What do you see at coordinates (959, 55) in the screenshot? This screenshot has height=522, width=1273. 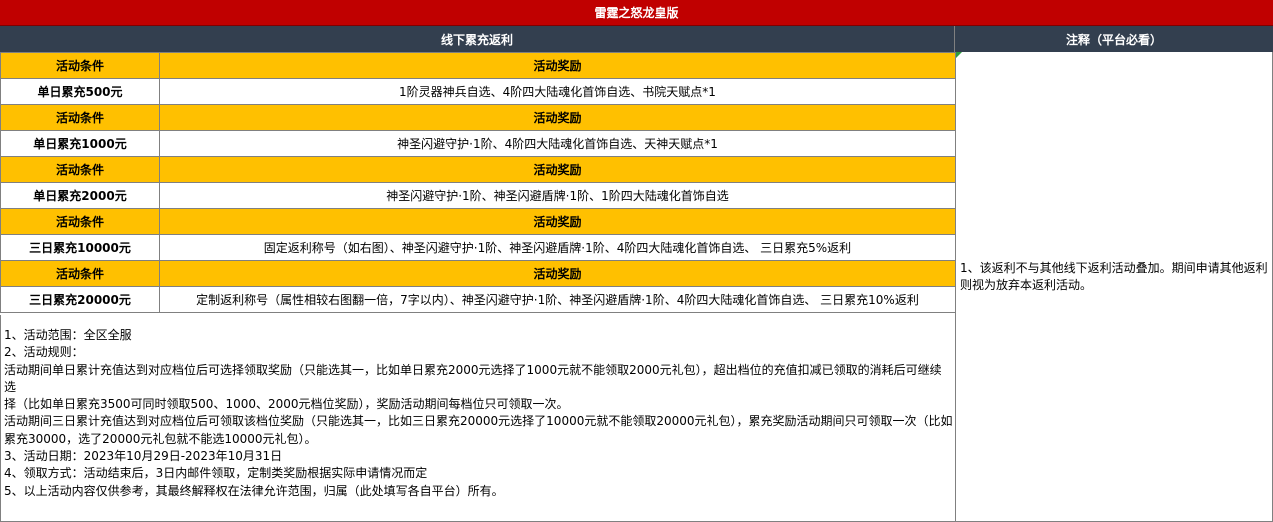 I see `comment-indicator-icon` at bounding box center [959, 55].